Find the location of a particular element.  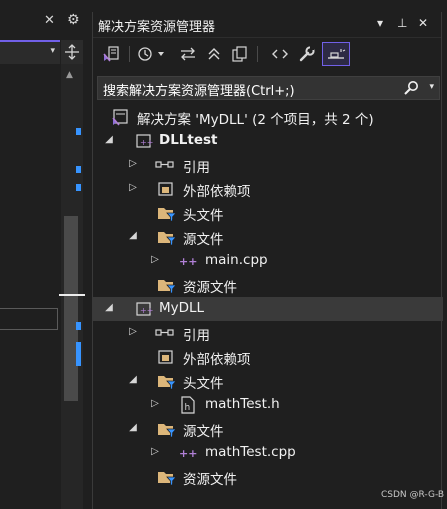

close-panel-button: ✕ is located at coordinates (423, 23).